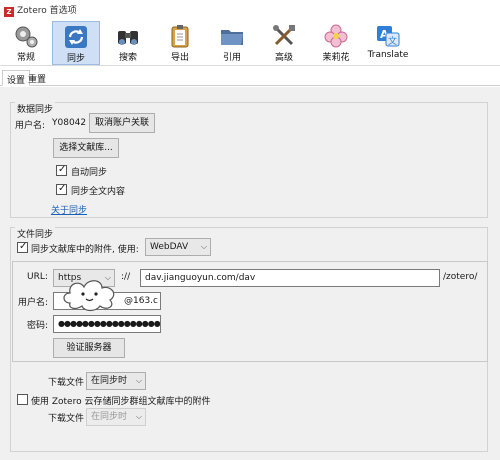 The image size is (500, 460). I want to click on download-files-label: 下载文件, so click(66, 383).